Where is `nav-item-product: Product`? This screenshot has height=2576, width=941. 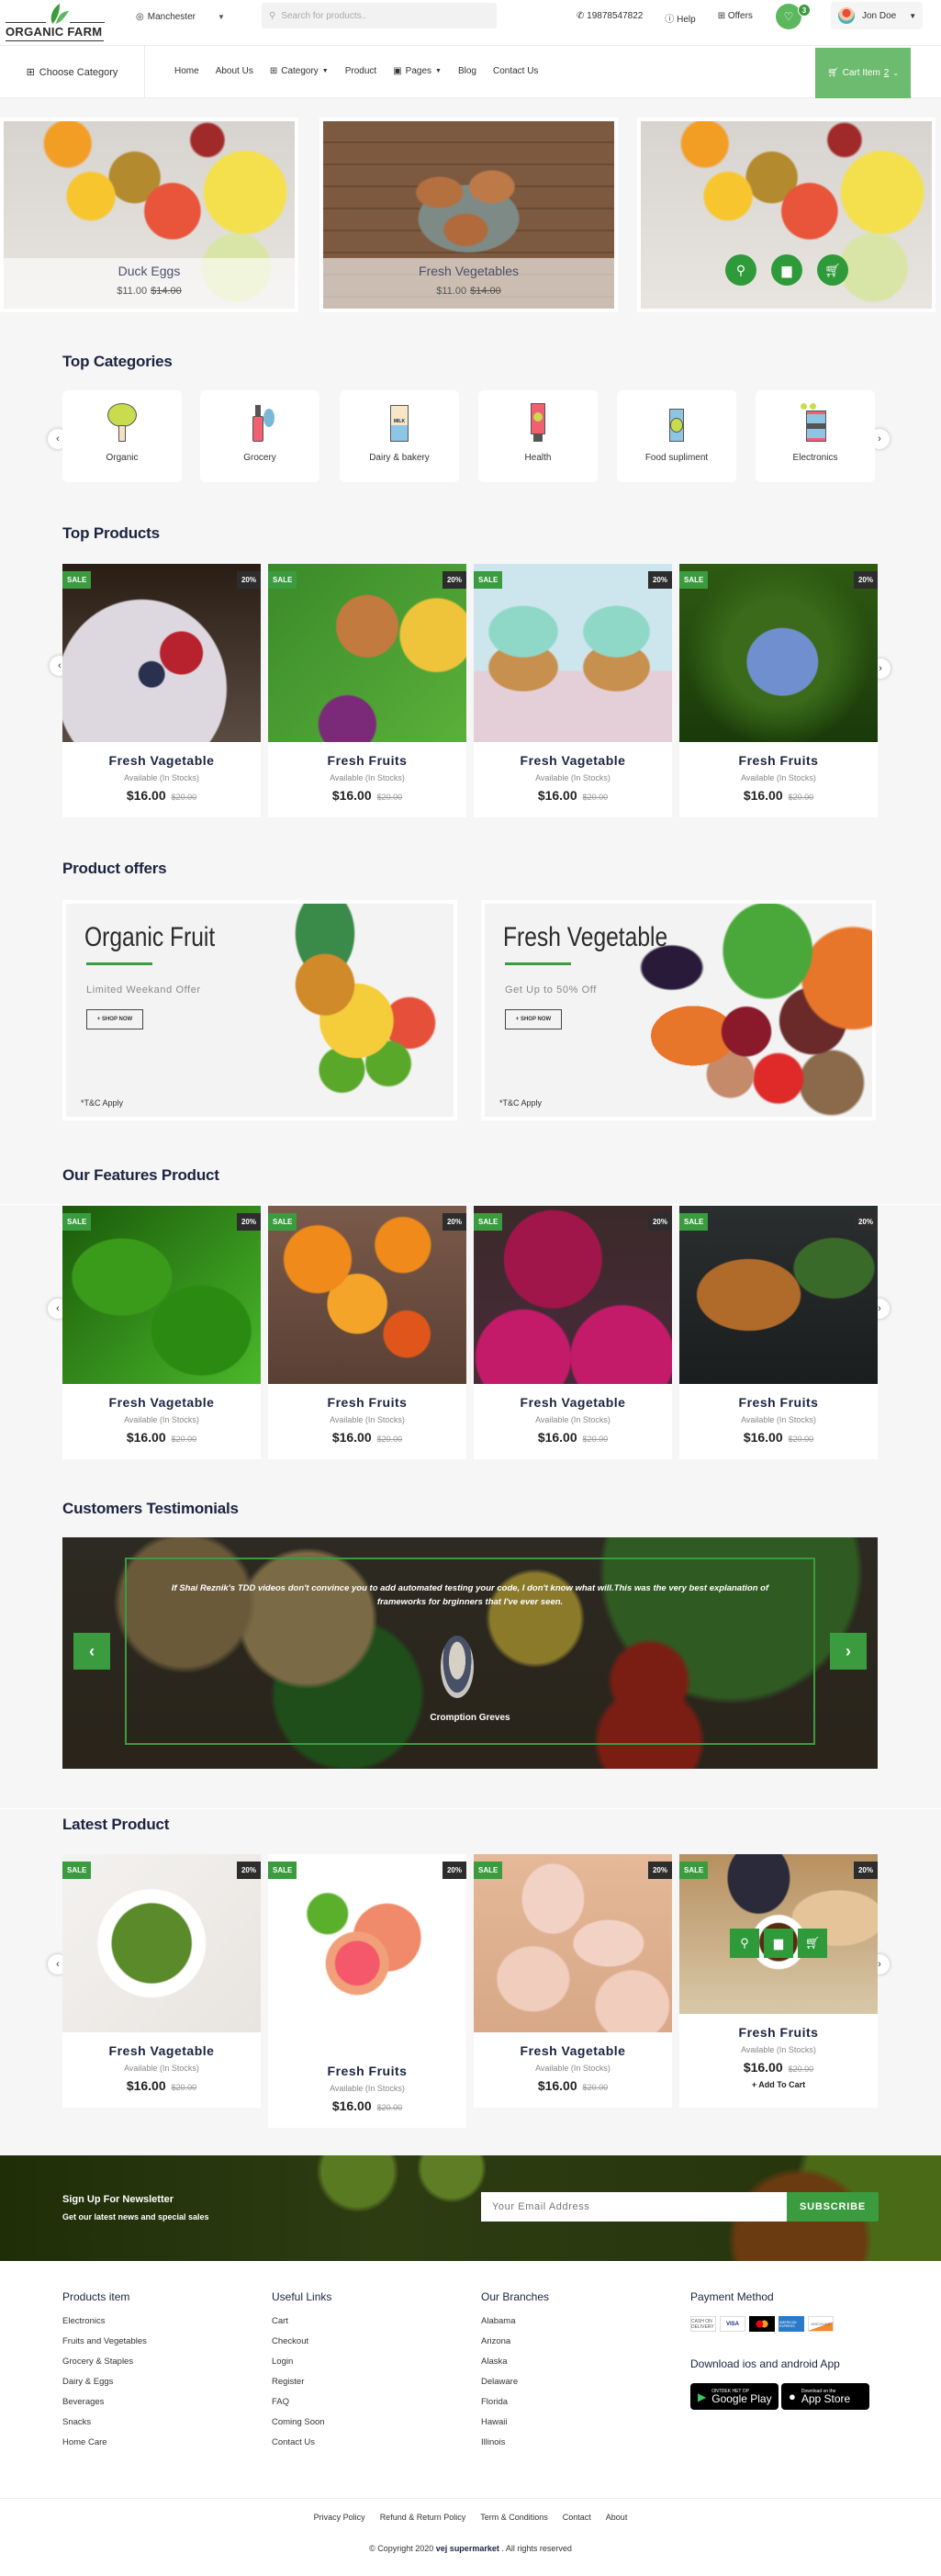 nav-item-product: Product is located at coordinates (361, 71).